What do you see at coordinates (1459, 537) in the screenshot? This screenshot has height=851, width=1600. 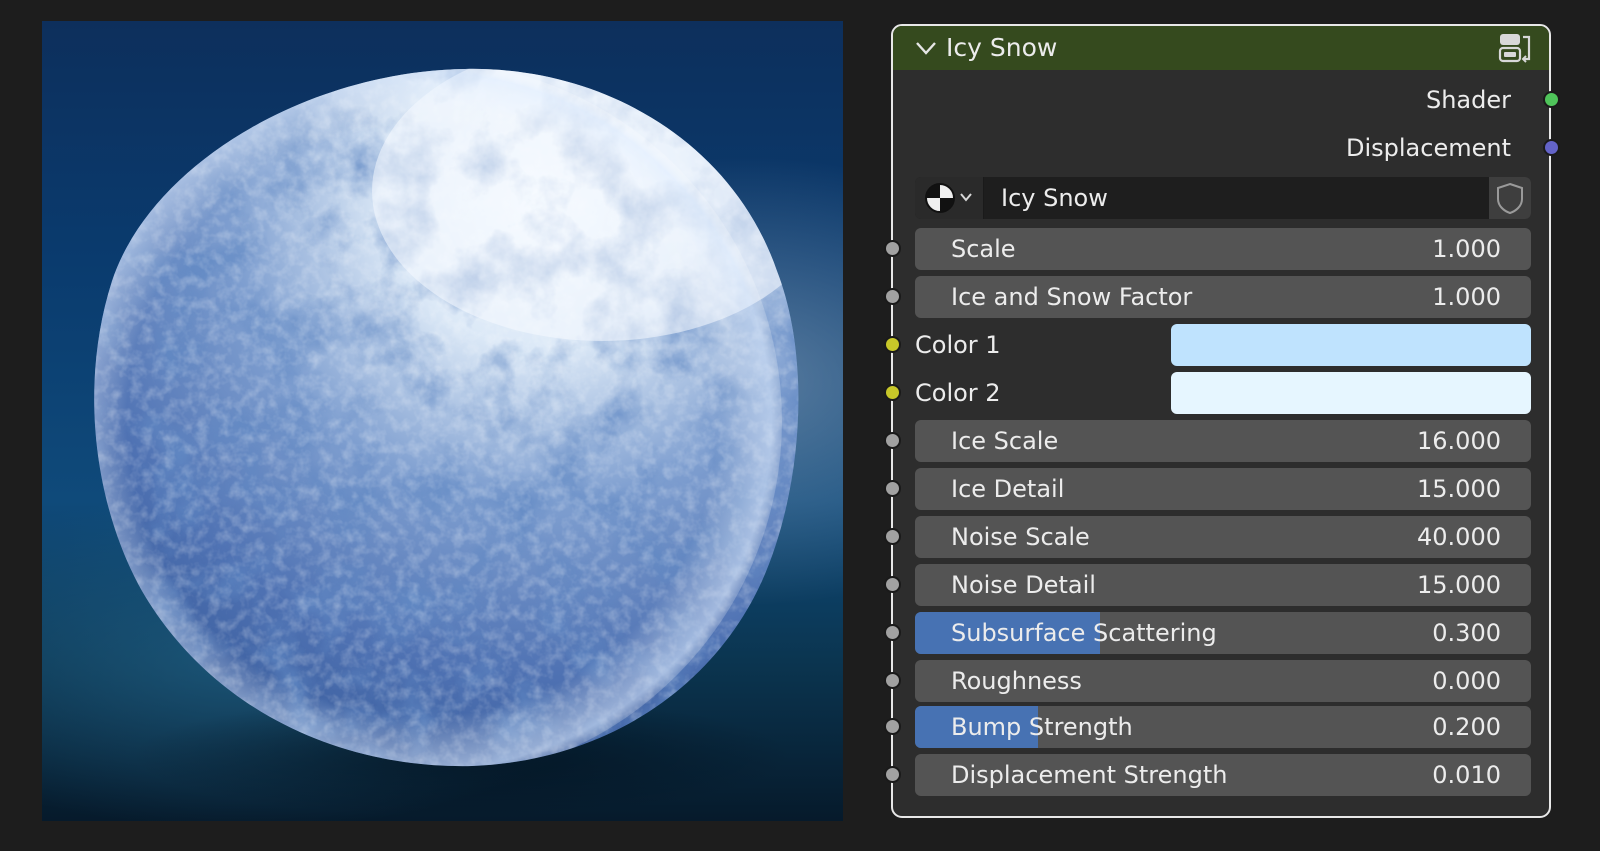 I see `field-value: 40.000` at bounding box center [1459, 537].